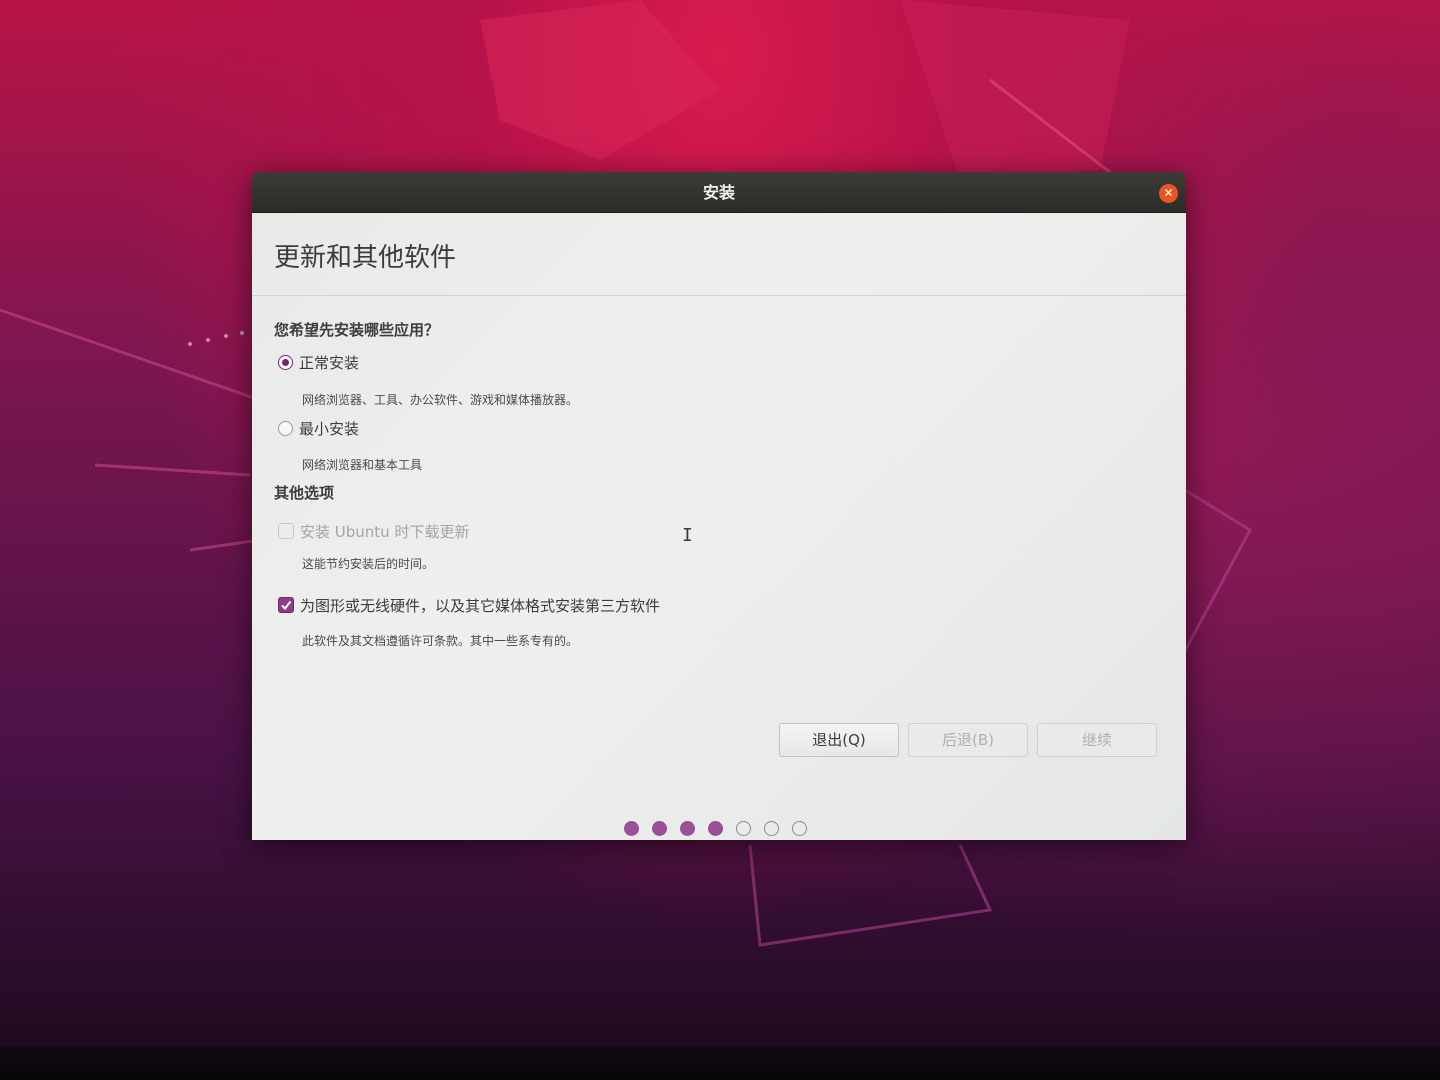 This screenshot has width=1440, height=1080. I want to click on third-party-software-label: 为图形或无线硬件，以及其它媒体格式安装第三方软件, so click(480, 605).